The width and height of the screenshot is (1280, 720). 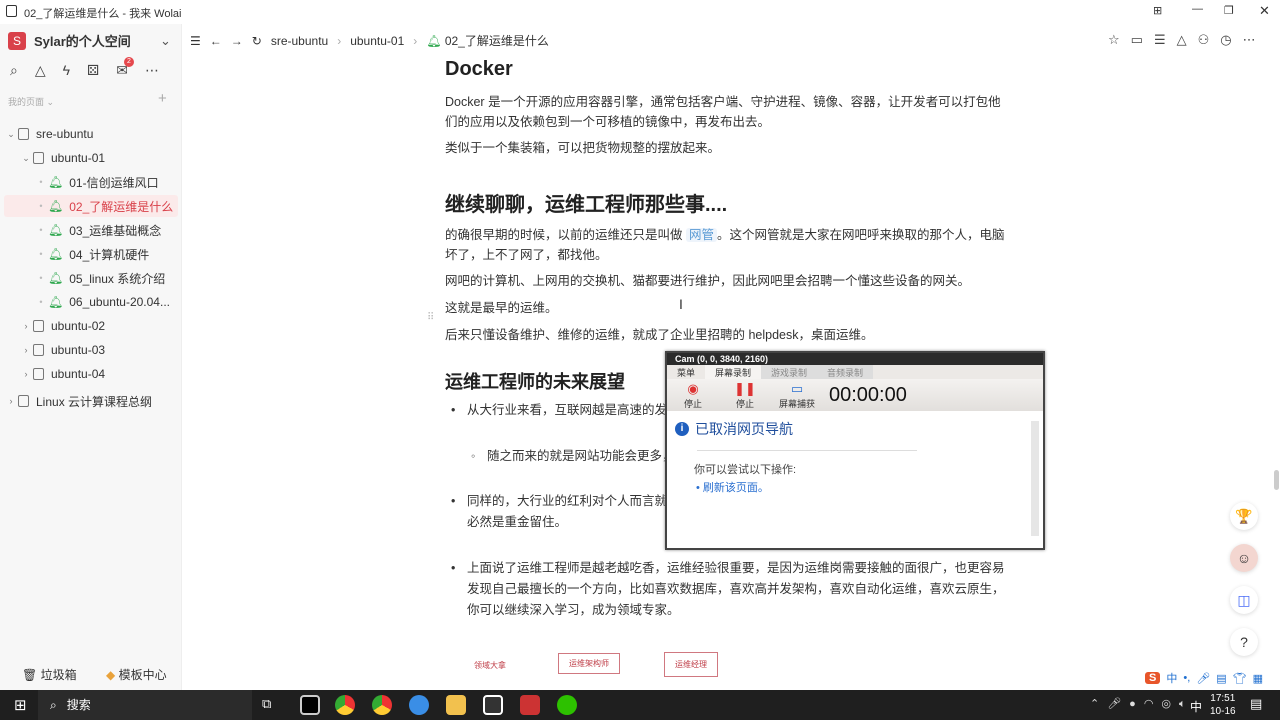 I want to click on sidebar-item: › Linux 云计算课程总纲, so click(x=91, y=401).